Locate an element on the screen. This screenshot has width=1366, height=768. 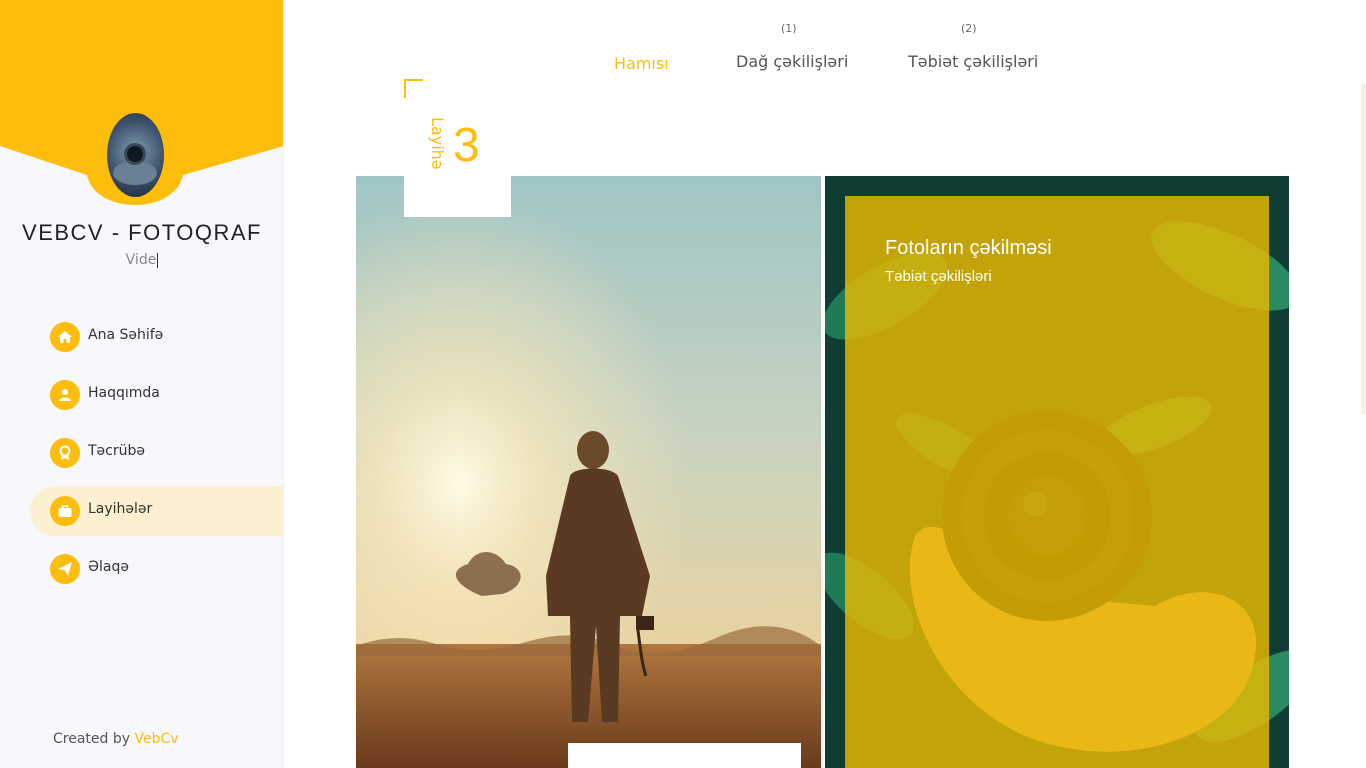
scrollbar is located at coordinates (1363, 249).